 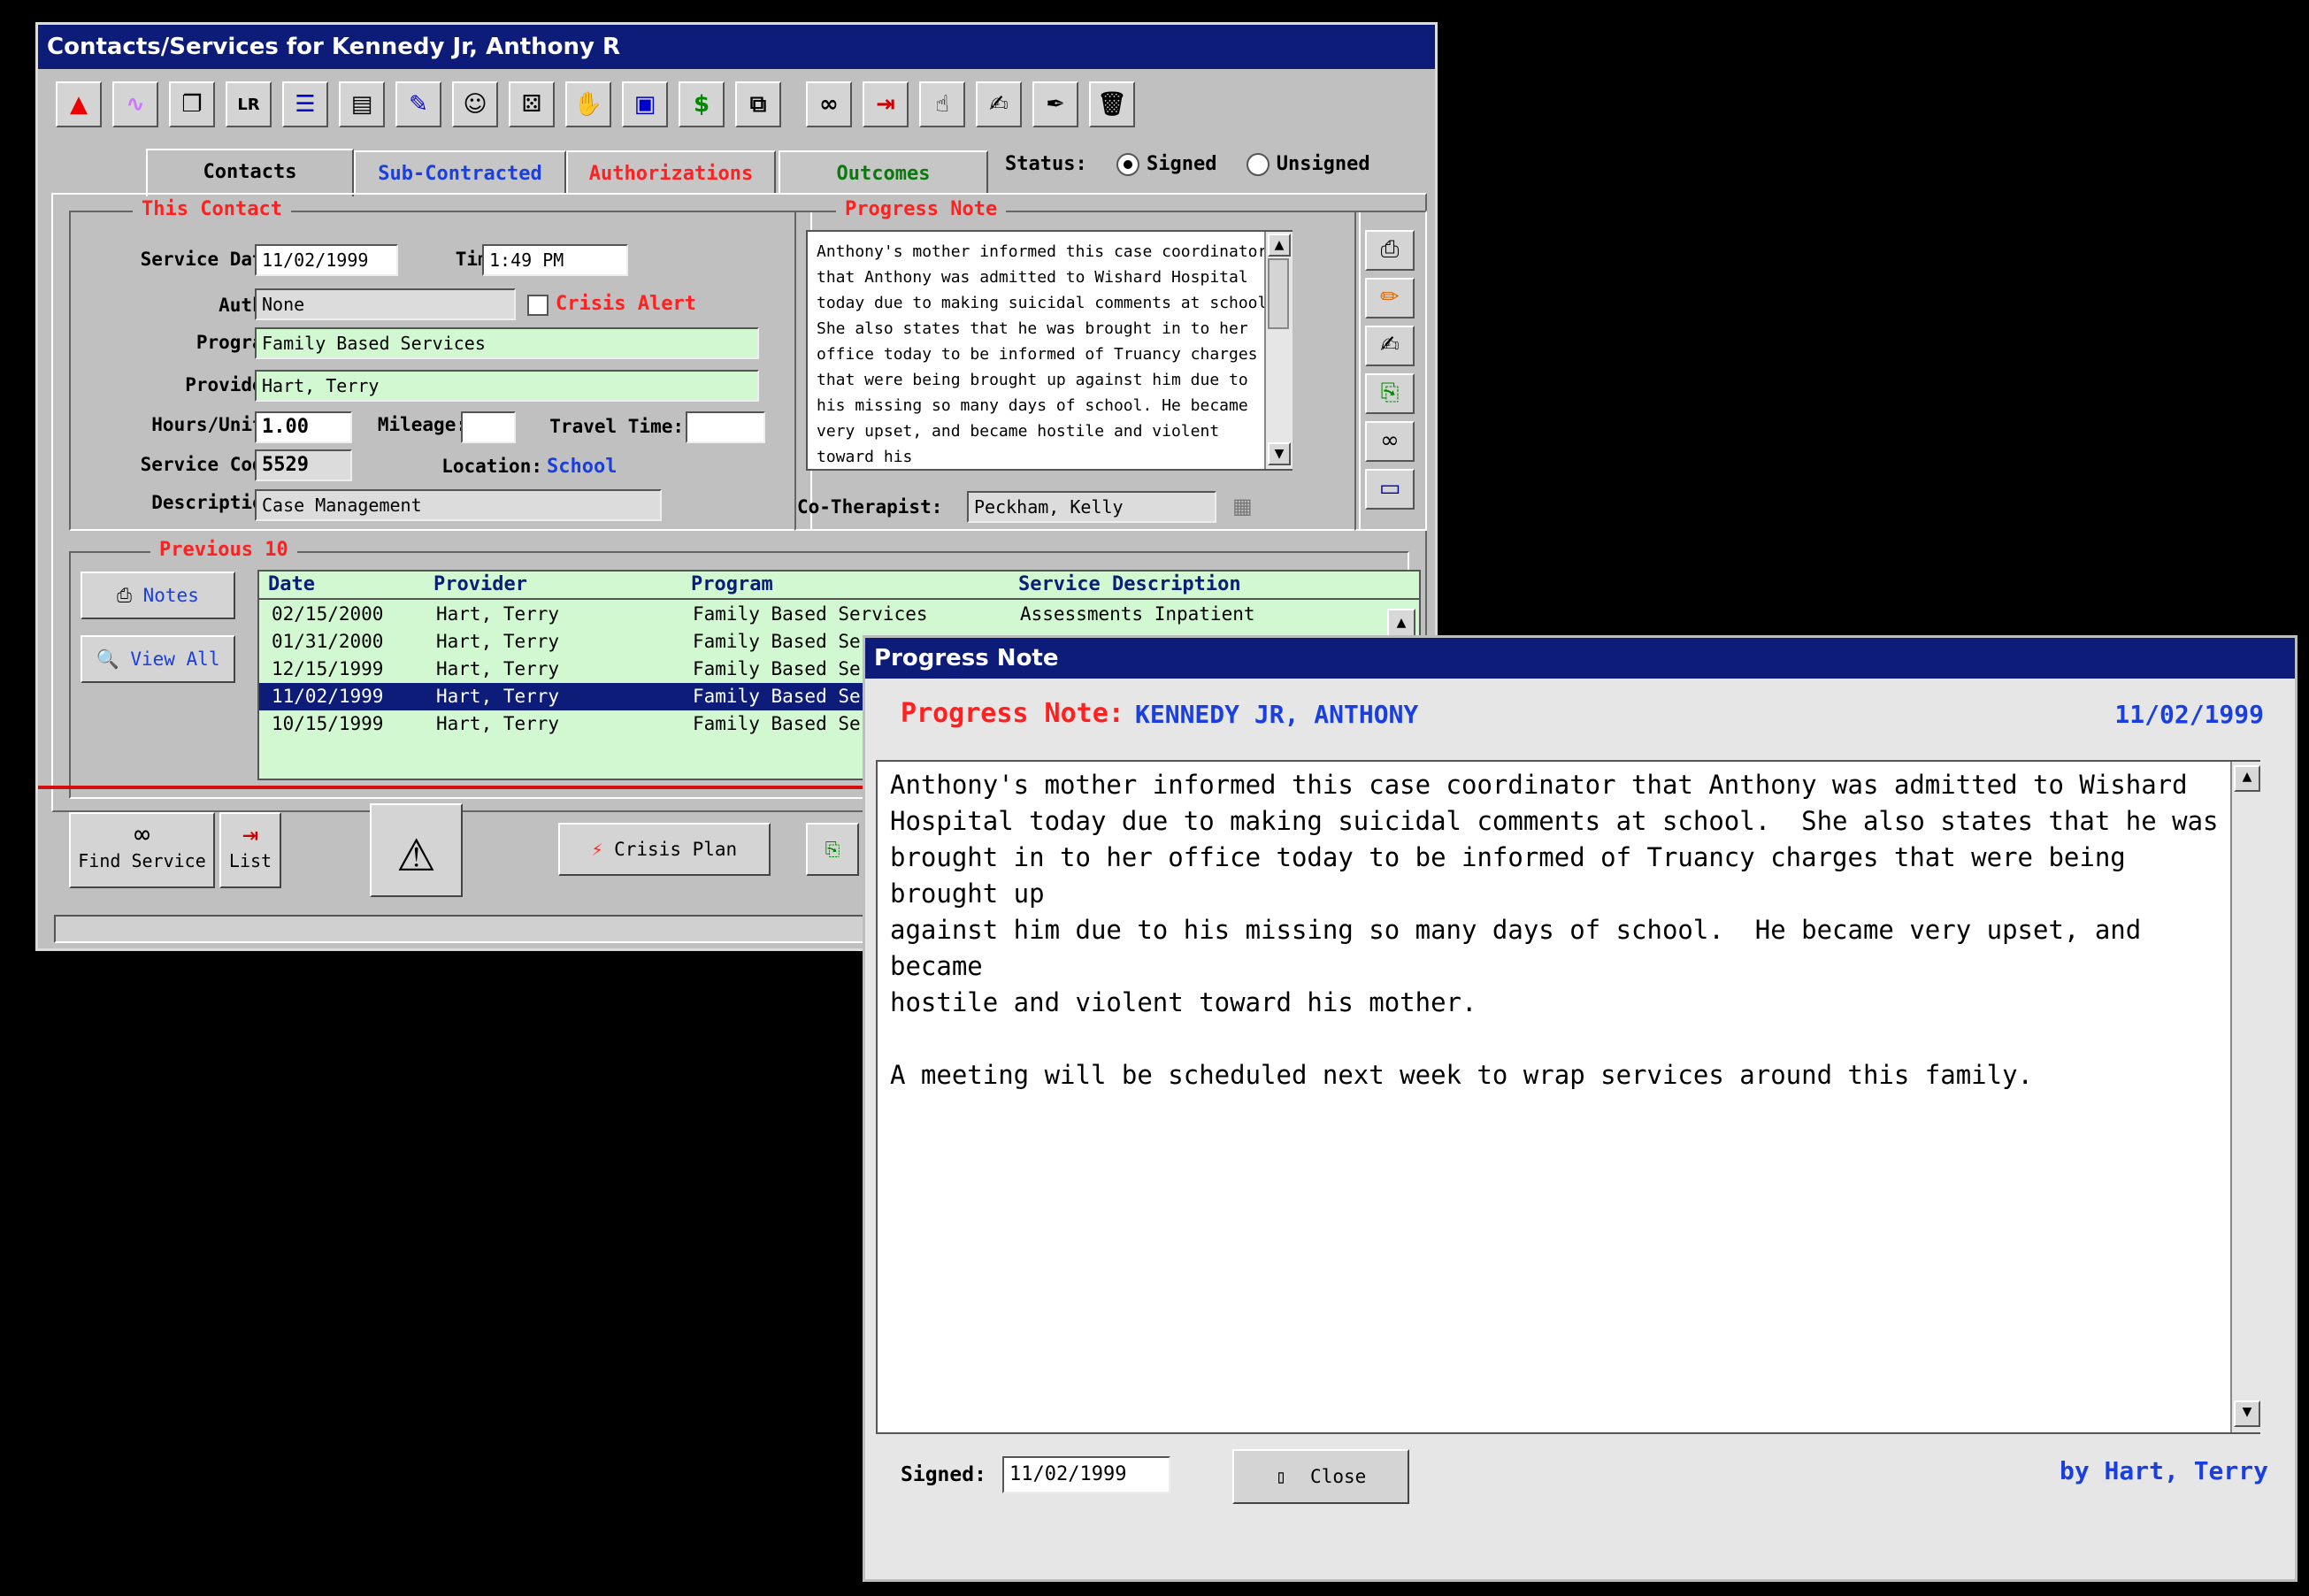 I want to click on printer-icon: ⎙, so click(x=125, y=595).